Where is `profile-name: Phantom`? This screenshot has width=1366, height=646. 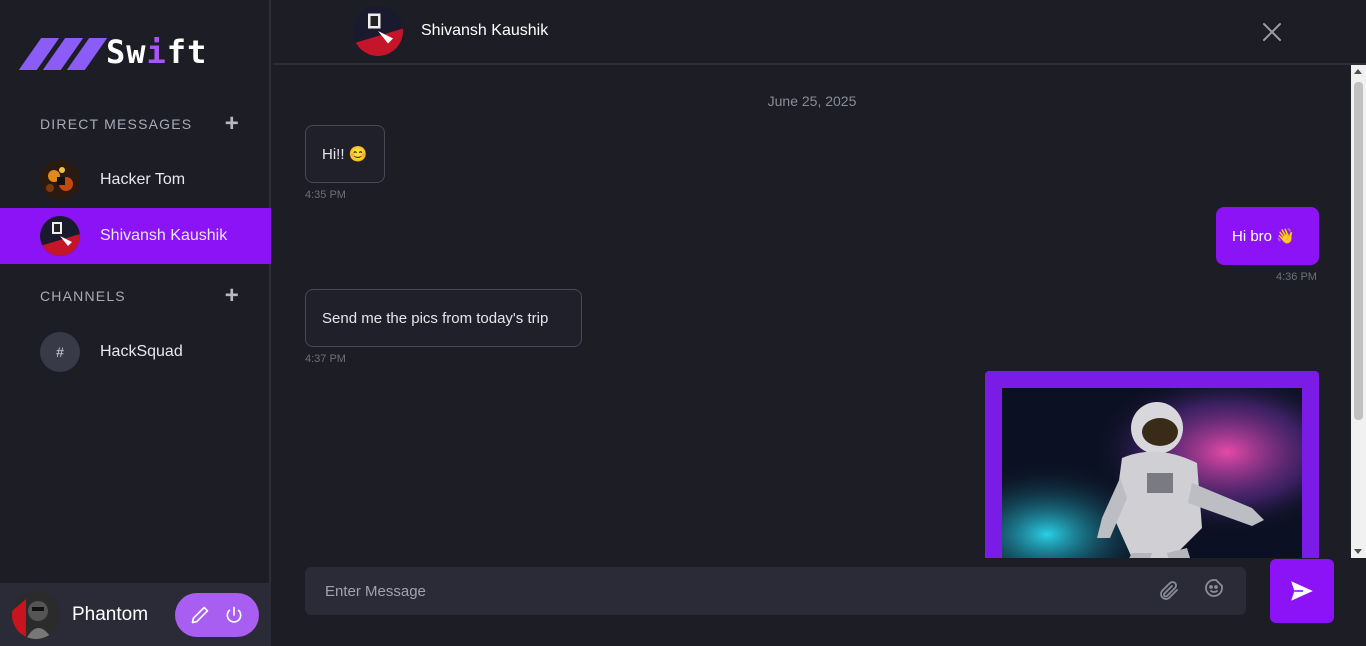 profile-name: Phantom is located at coordinates (110, 614).